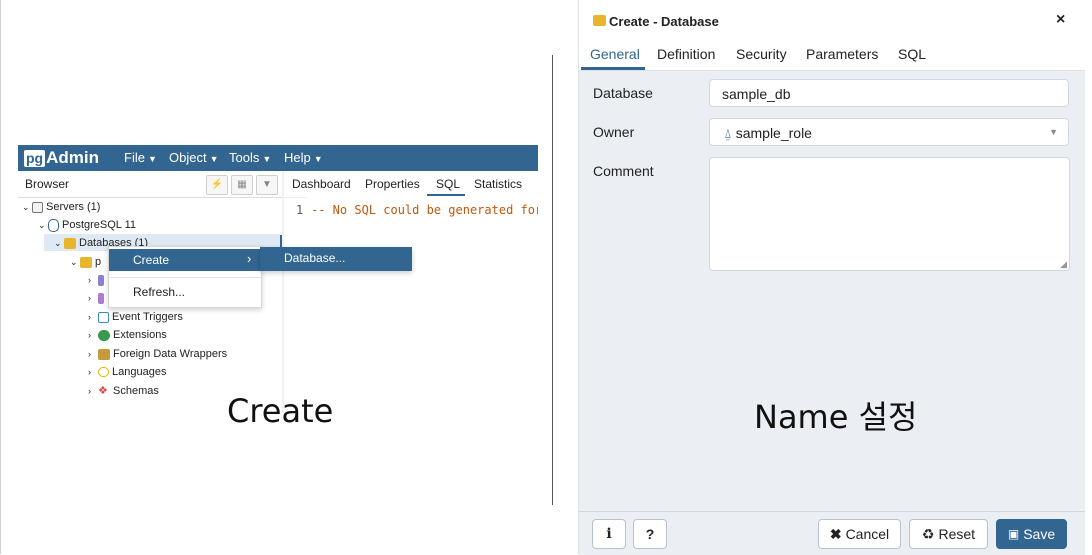  What do you see at coordinates (411, 305) in the screenshot?
I see `sql-pane` at bounding box center [411, 305].